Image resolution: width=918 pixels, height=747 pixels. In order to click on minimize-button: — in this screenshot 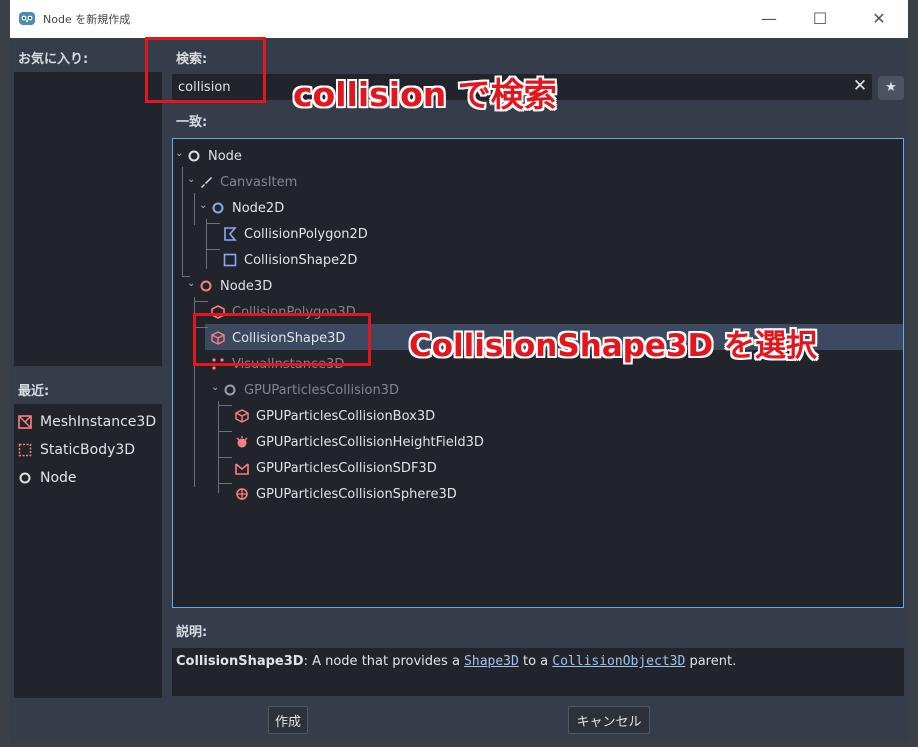, I will do `click(769, 19)`.